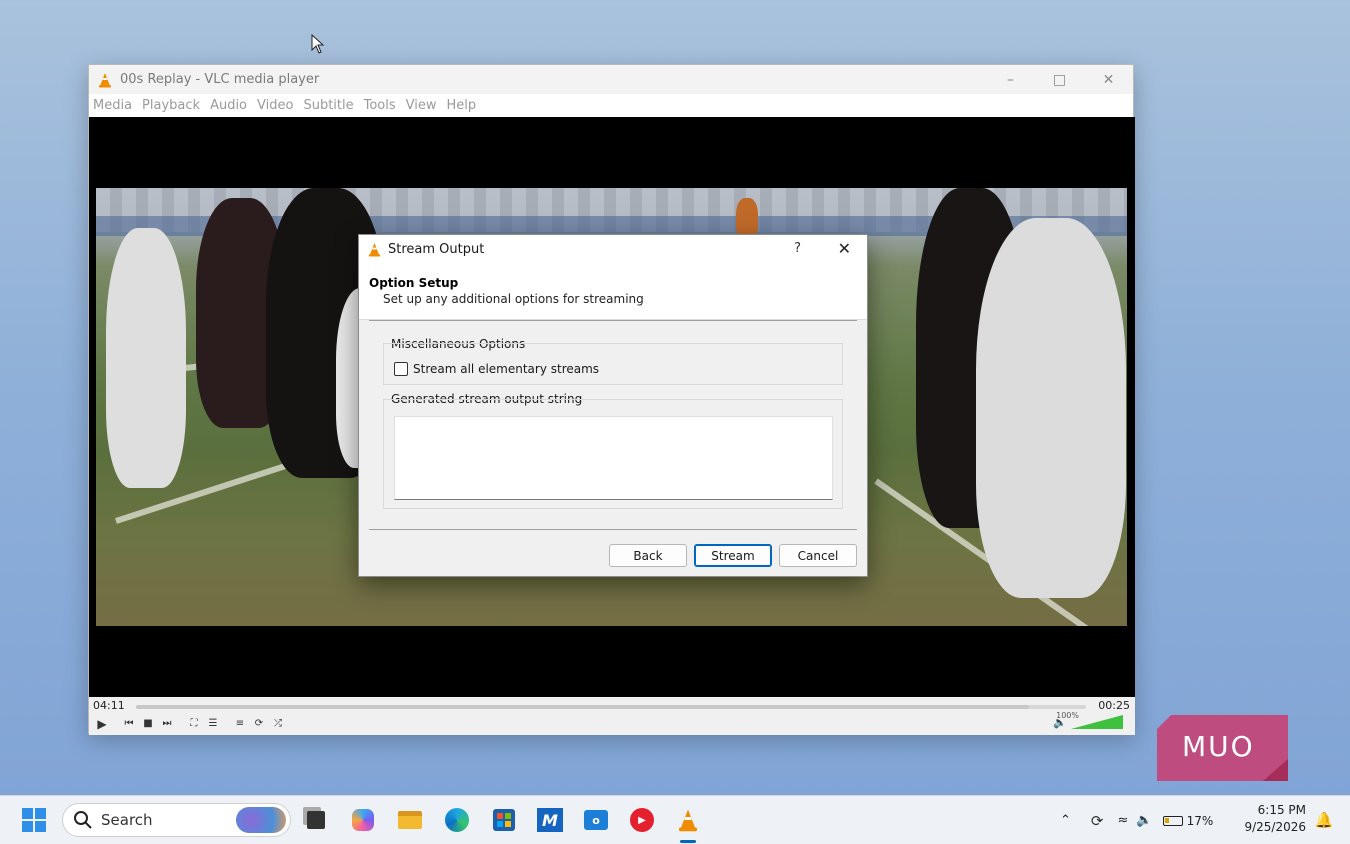 This screenshot has height=844, width=1350. What do you see at coordinates (1324, 820) in the screenshot?
I see `notification-icon: 🔔` at bounding box center [1324, 820].